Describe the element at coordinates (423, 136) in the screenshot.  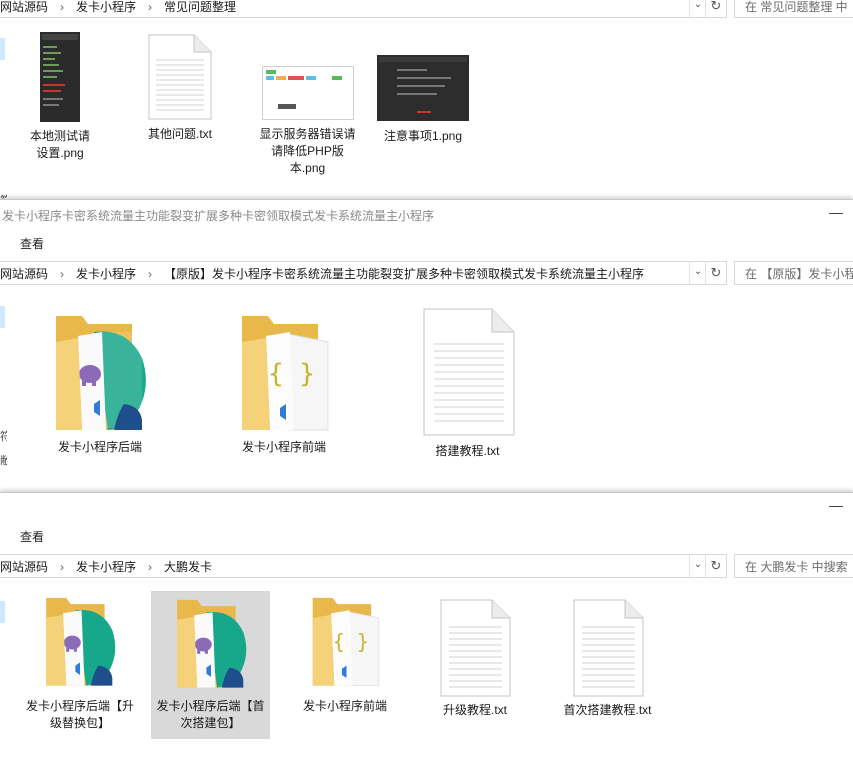
I see `file-name: 注意事项1.png` at that location.